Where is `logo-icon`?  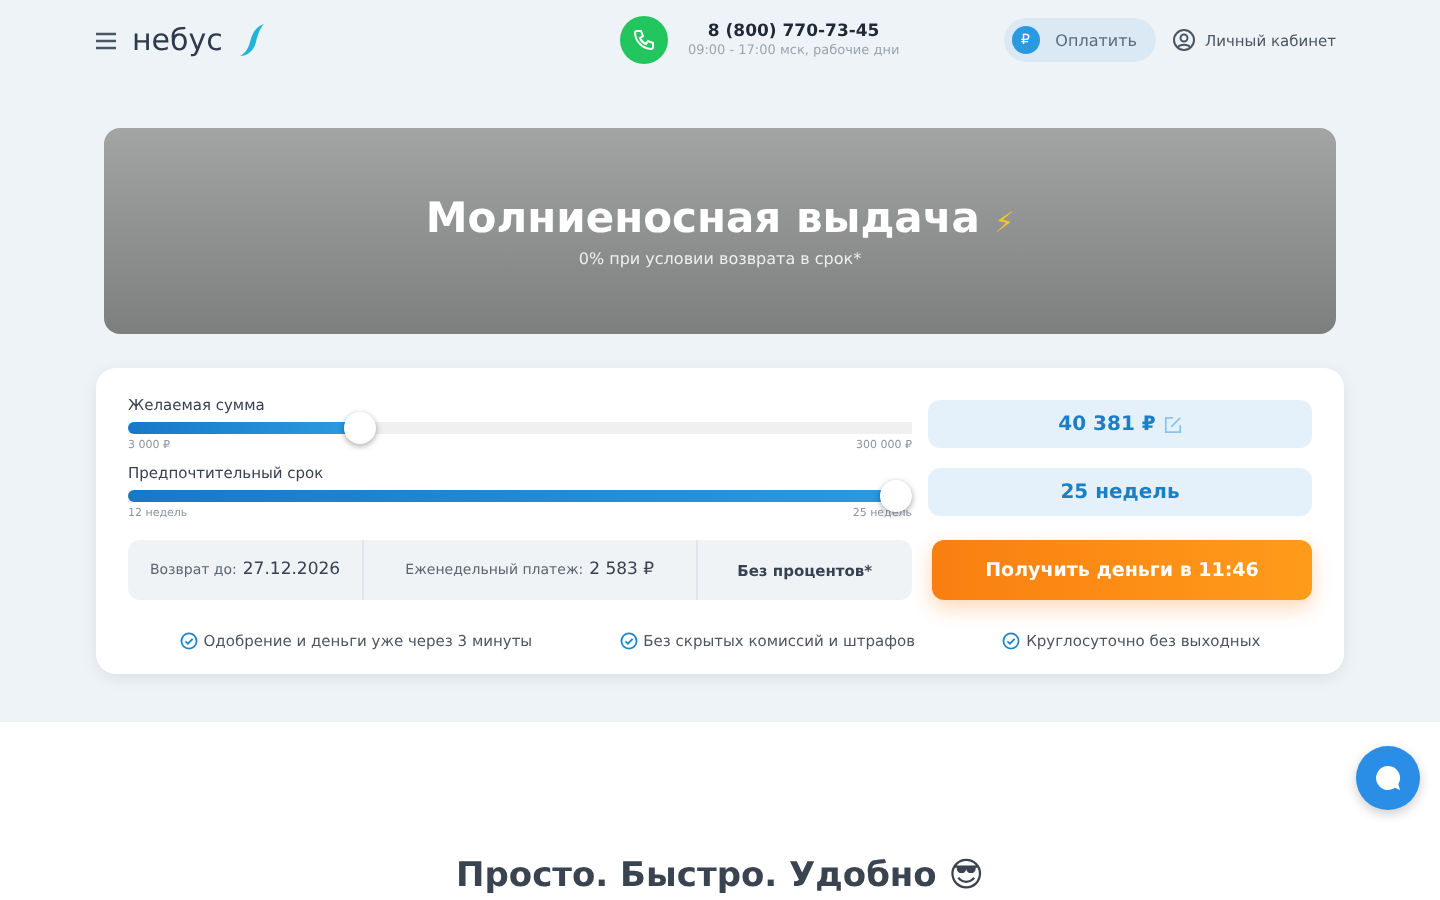
logo-icon is located at coordinates (252, 40).